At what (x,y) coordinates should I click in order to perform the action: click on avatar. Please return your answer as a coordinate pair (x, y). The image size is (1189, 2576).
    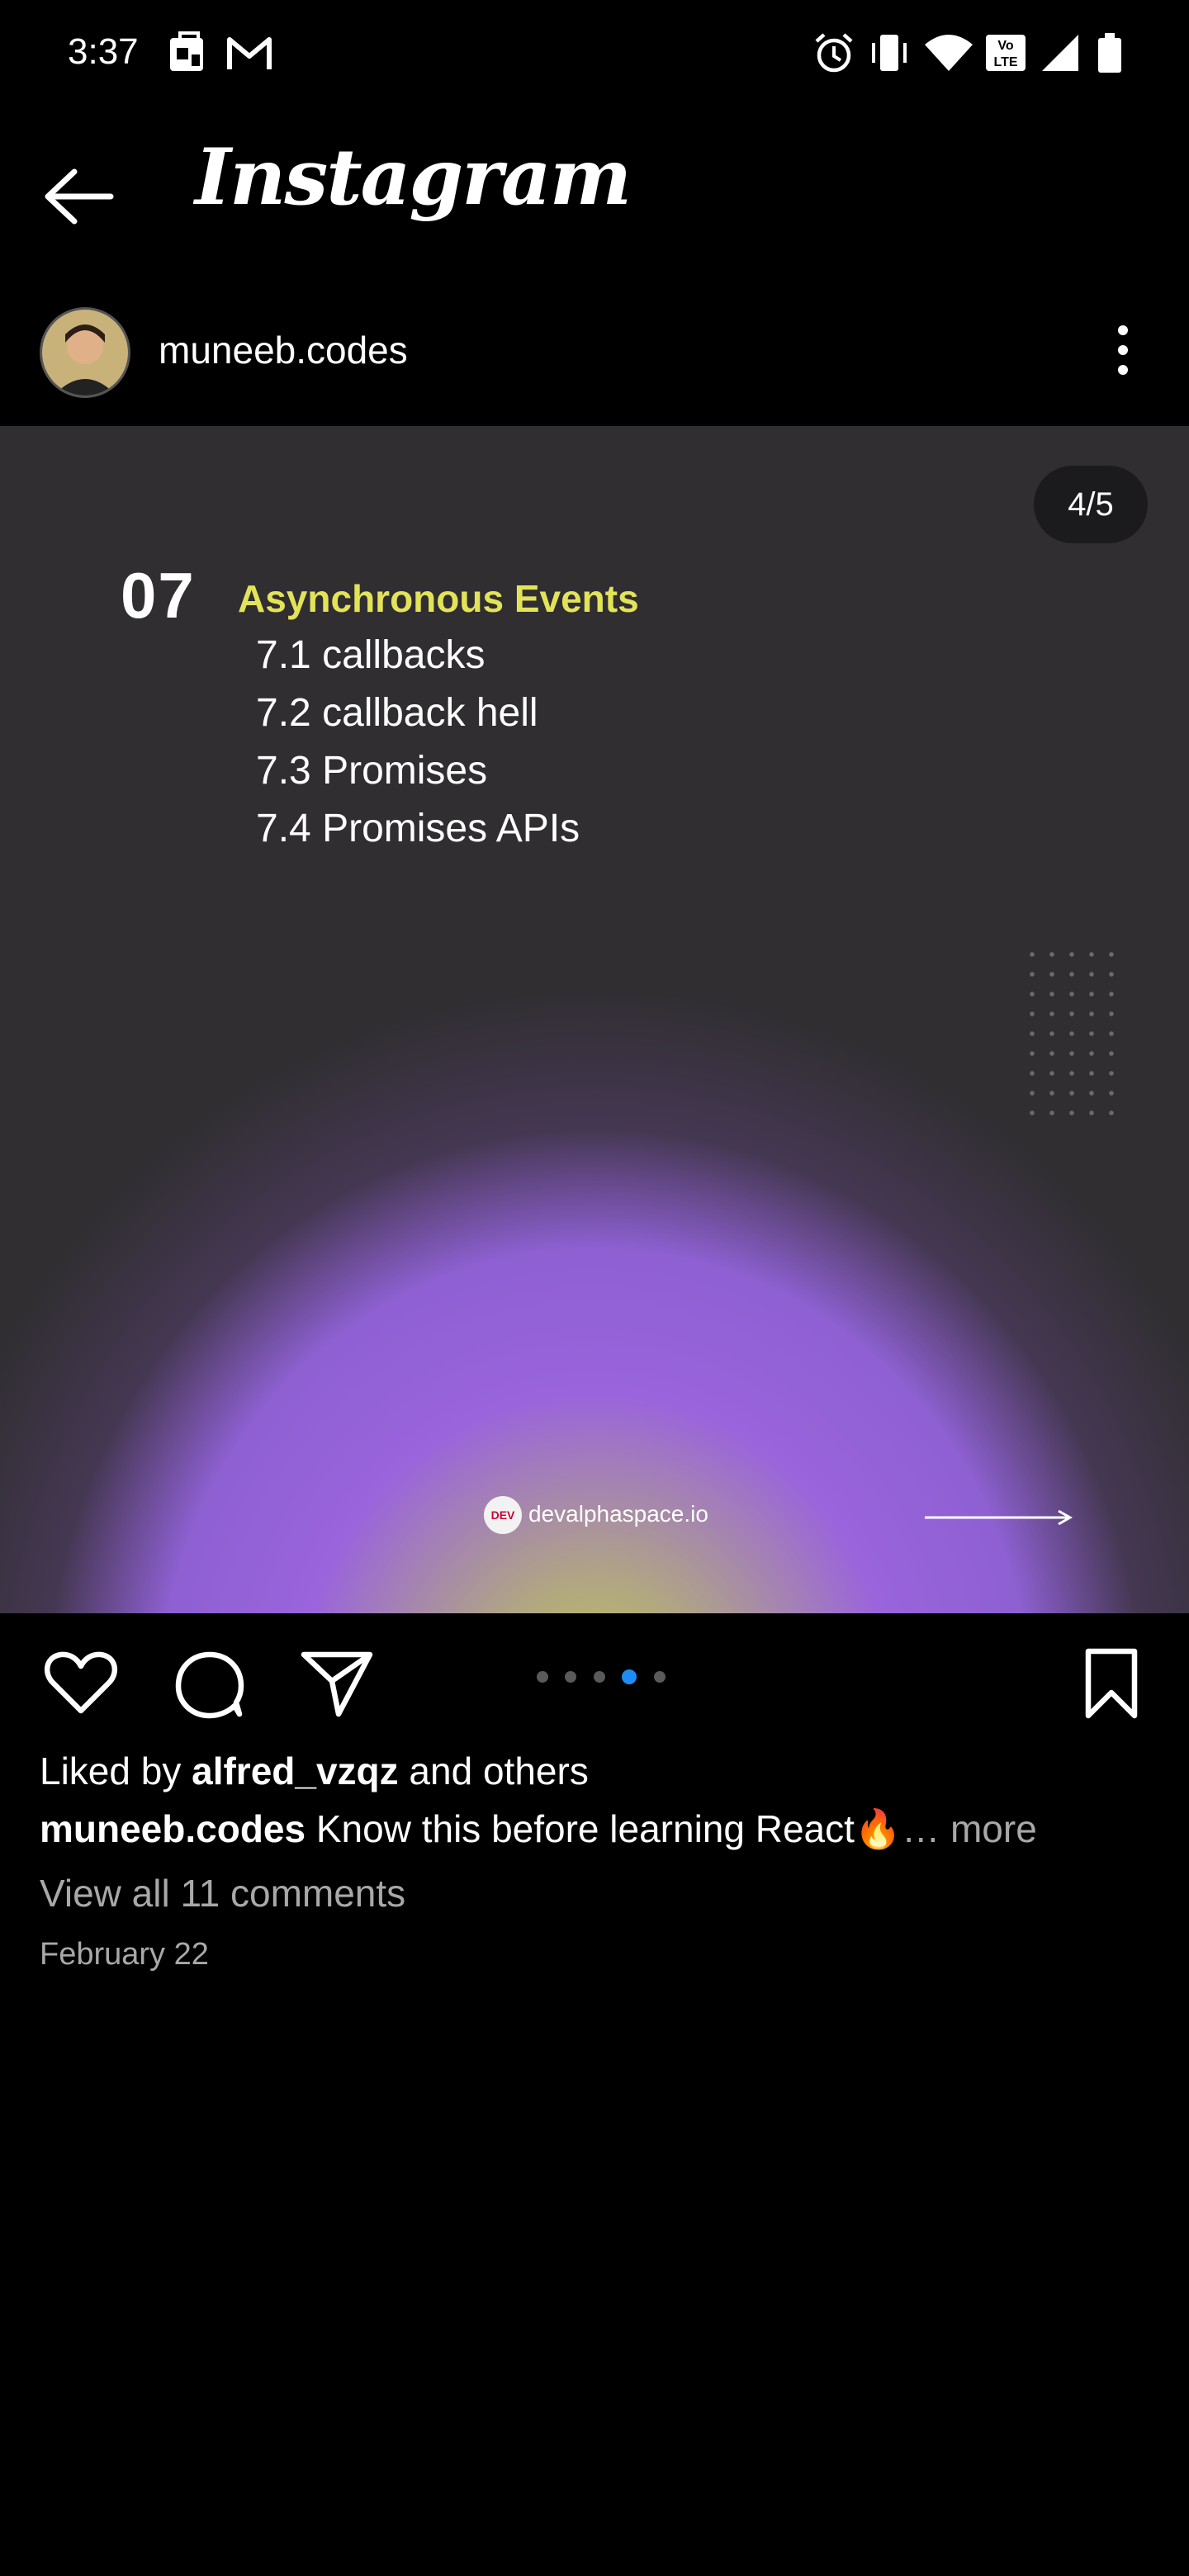
    Looking at the image, I should click on (85, 352).